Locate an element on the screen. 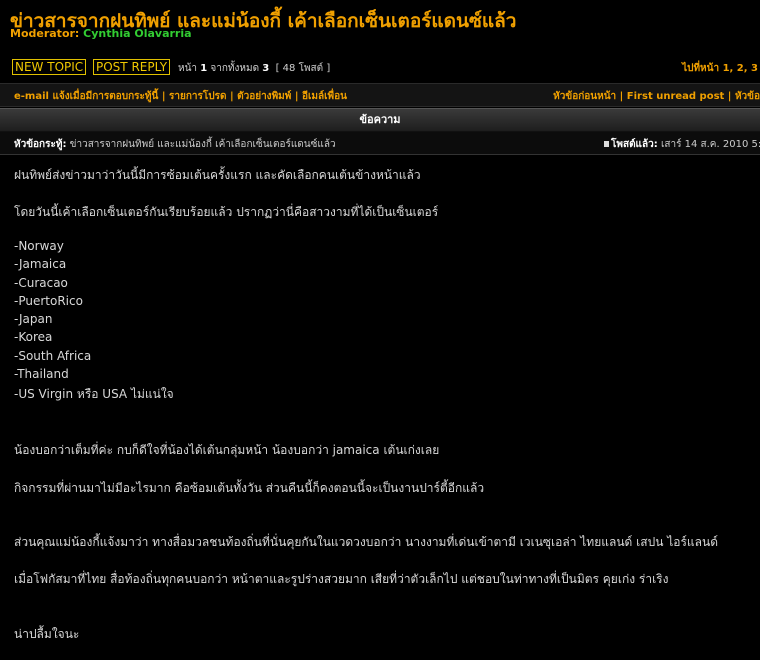  post-date: โพสต์แล้ว: เสาร์ 14 ส.ค. 2010 5: is located at coordinates (682, 144).